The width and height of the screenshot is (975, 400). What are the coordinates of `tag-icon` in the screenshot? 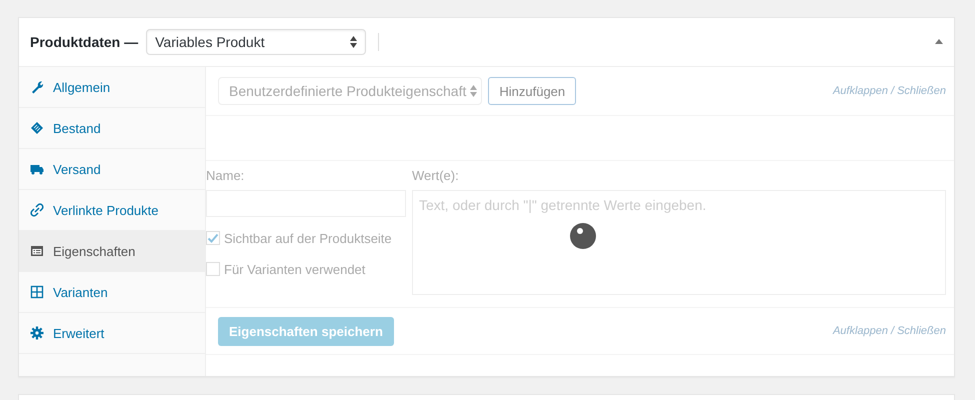 It's located at (37, 128).